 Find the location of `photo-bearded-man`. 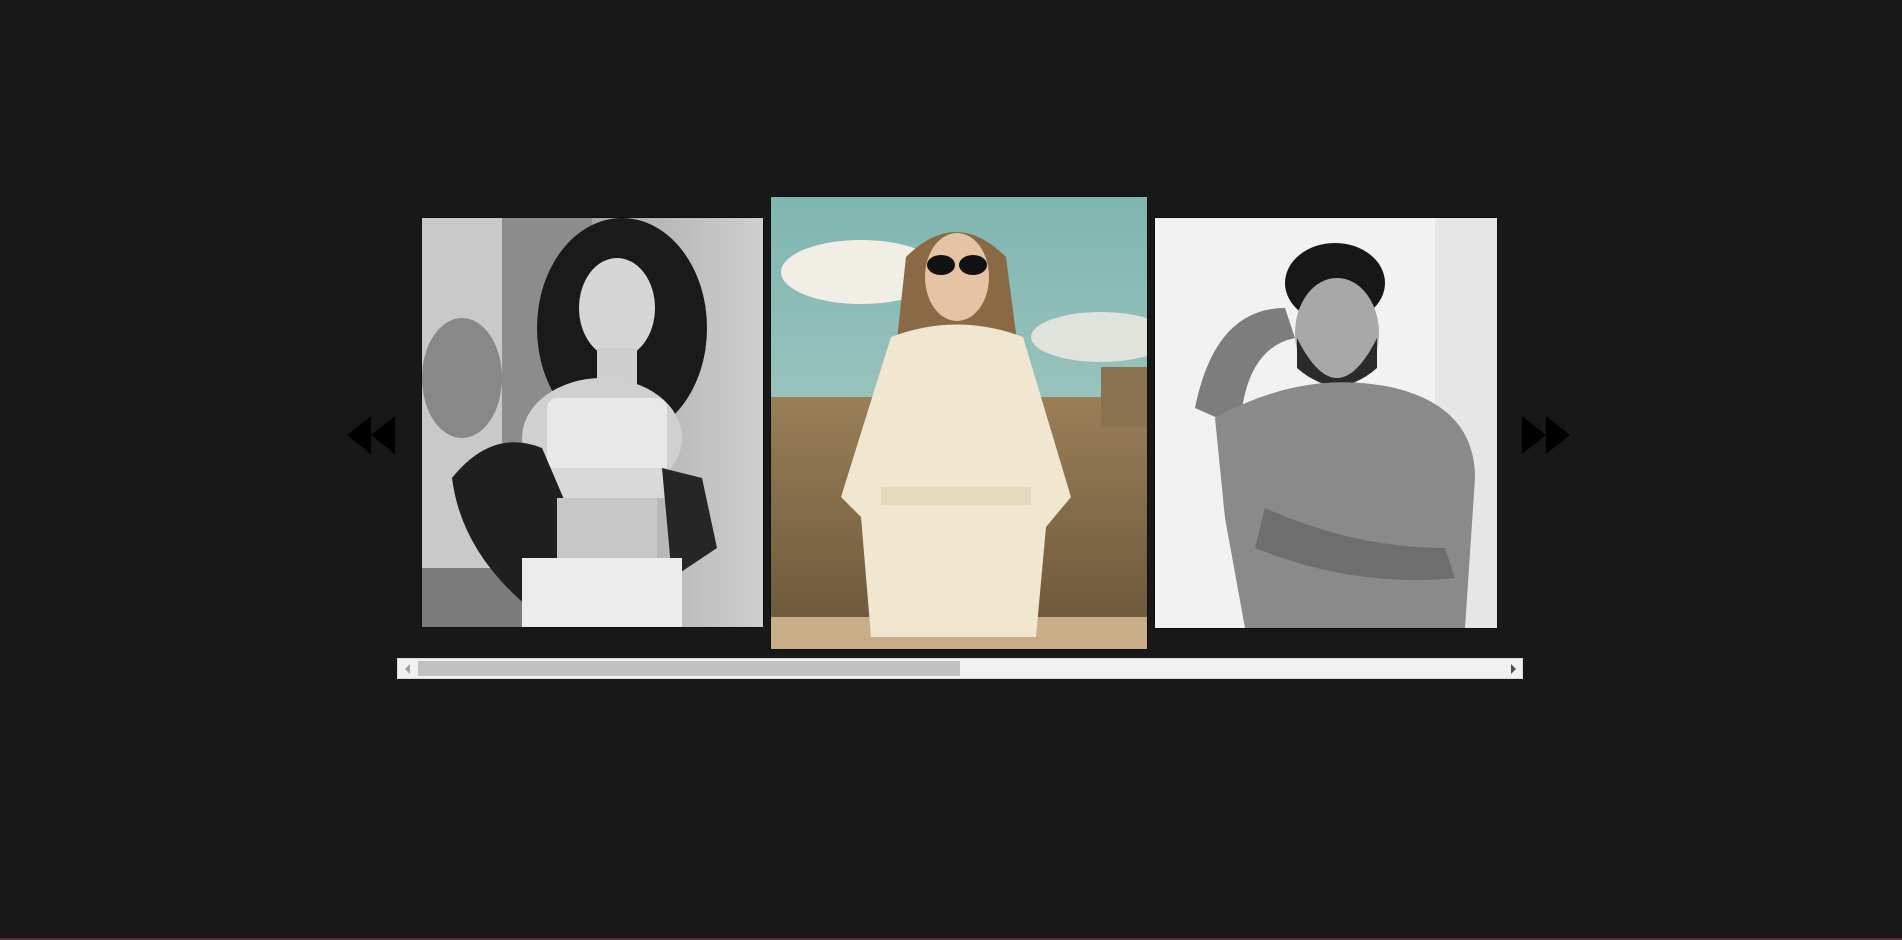

photo-bearded-man is located at coordinates (1326, 423).